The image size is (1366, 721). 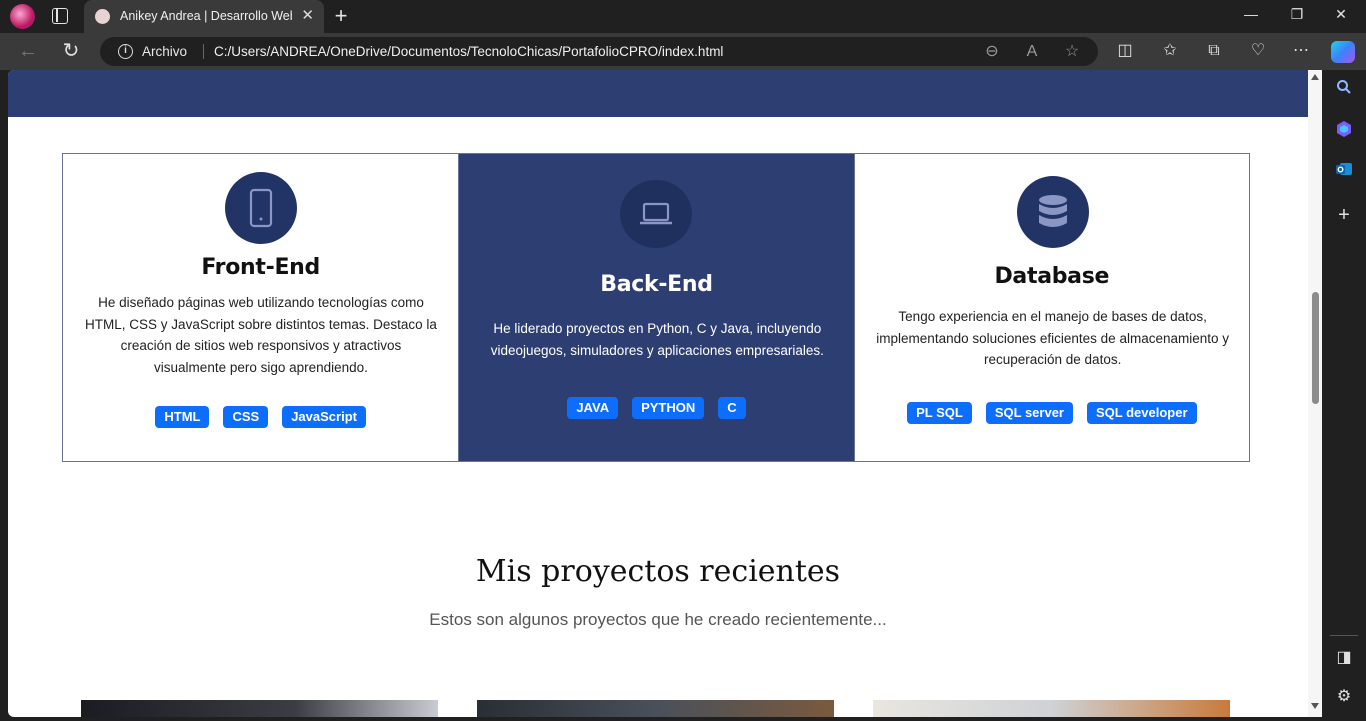 I want to click on back-arrow-icon: ←, so click(x=28, y=51).